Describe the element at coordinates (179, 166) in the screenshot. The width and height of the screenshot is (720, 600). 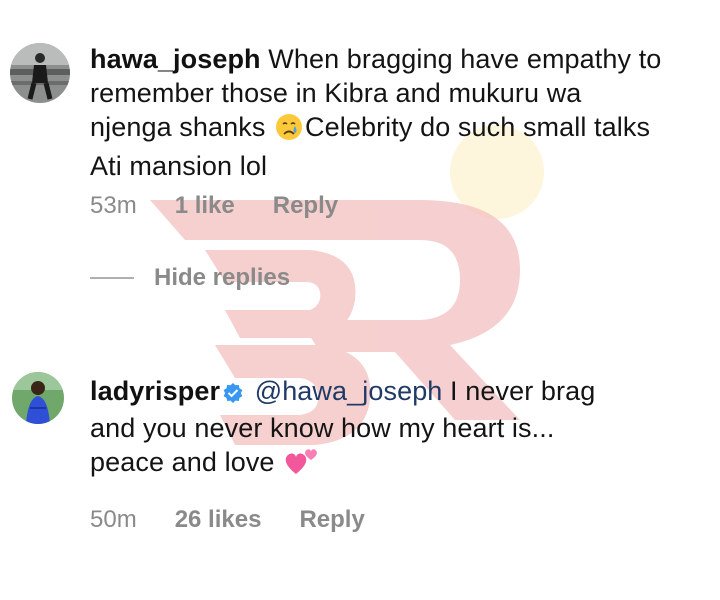
I see `comment-line: Ati mansion lol` at that location.